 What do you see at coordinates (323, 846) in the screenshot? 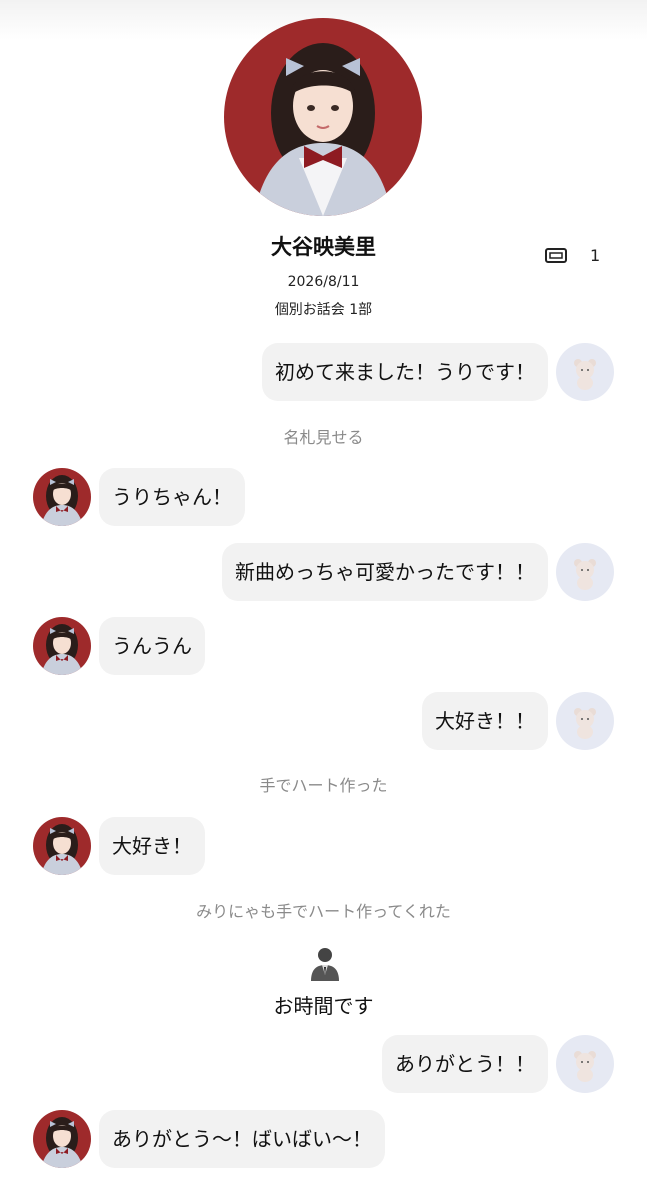
I see `chat-message-left: 大好き！` at bounding box center [323, 846].